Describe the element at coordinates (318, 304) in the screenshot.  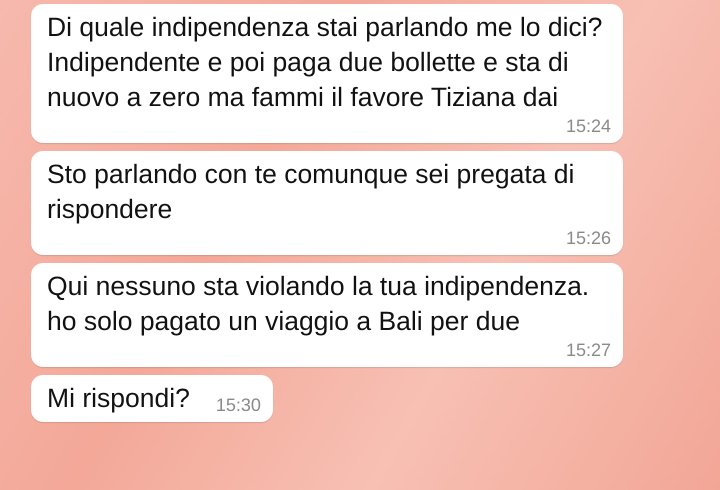
I see `message-text: Qui nessuno sta violando la tua indipendenza. ho solo pagato un viaggio a Bali per due` at that location.